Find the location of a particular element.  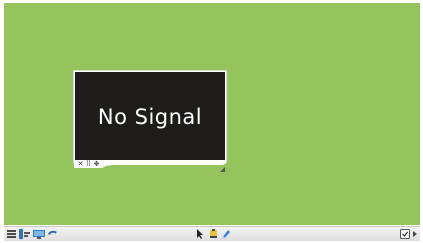

back-icon is located at coordinates (52, 234).